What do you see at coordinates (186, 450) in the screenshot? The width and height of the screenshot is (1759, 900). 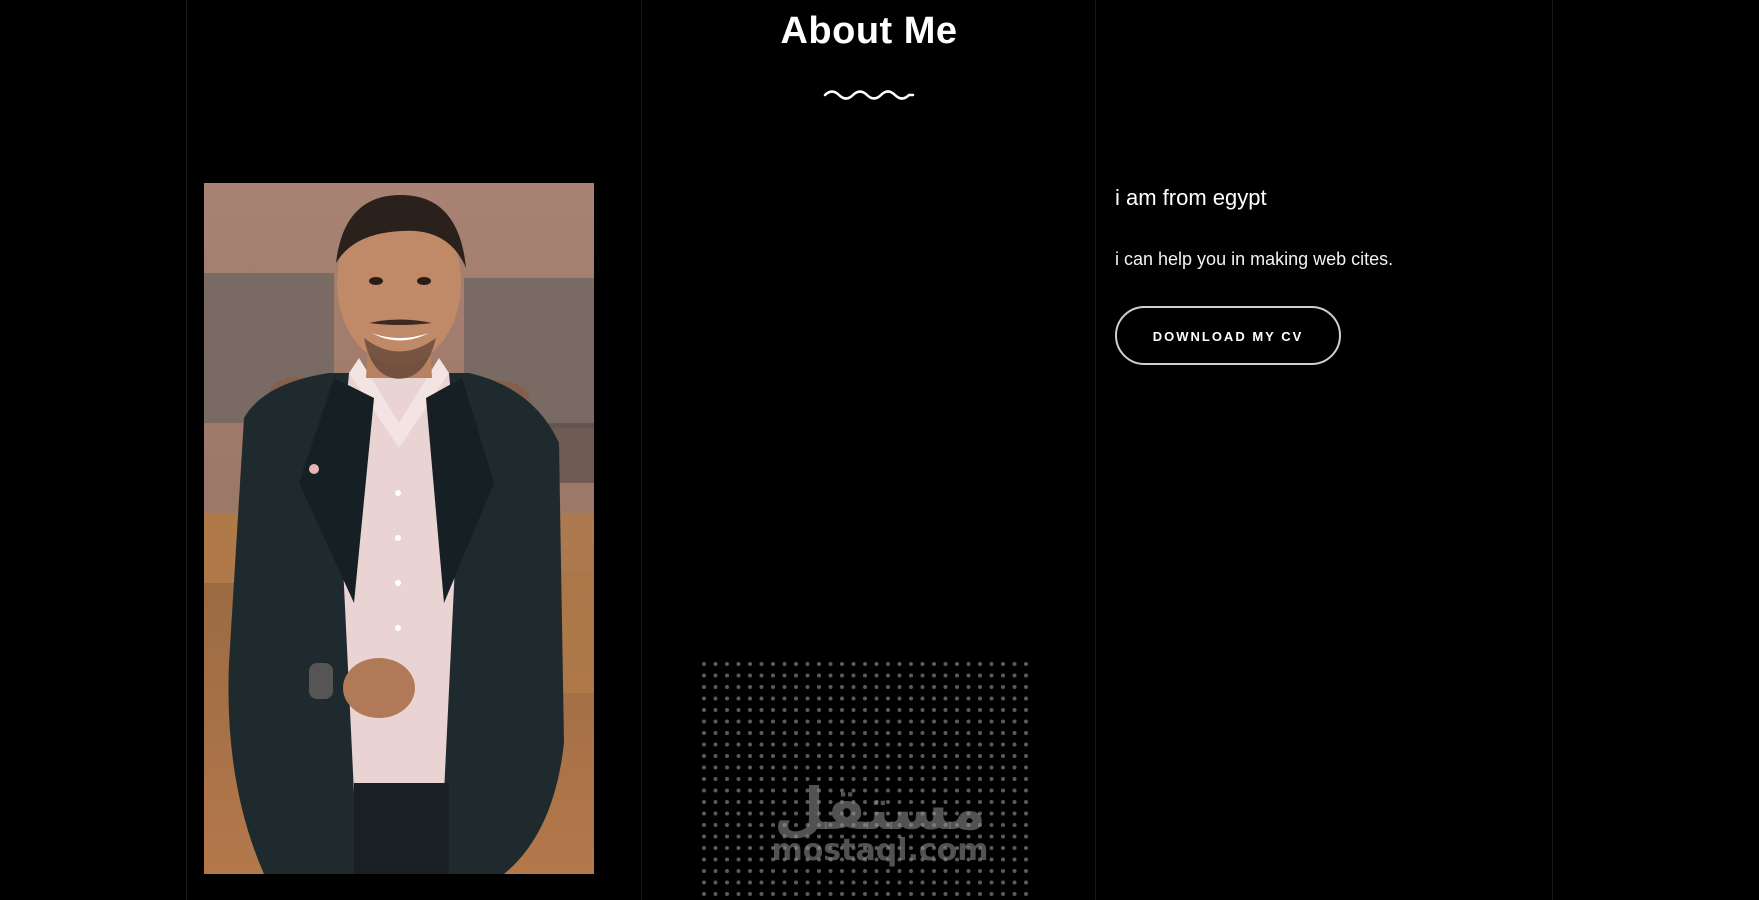 I see `column-divider` at bounding box center [186, 450].